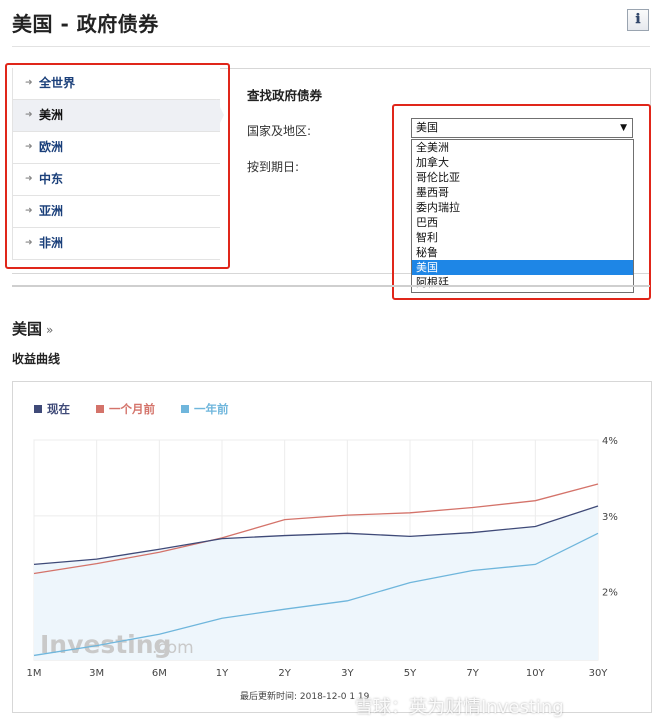 The width and height of the screenshot is (660, 722). I want to click on y-tick-label: 4%, so click(610, 441).